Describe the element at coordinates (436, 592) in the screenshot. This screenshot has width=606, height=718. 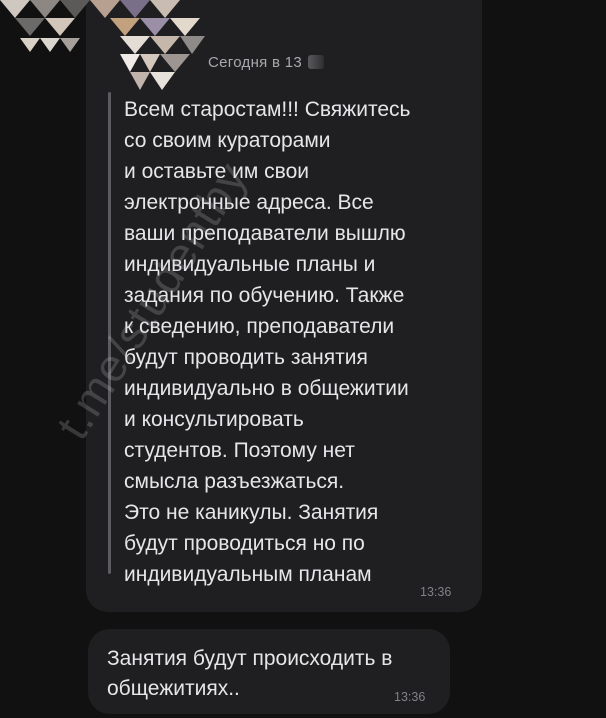
I see `forwarded-message-time: 13:36` at that location.